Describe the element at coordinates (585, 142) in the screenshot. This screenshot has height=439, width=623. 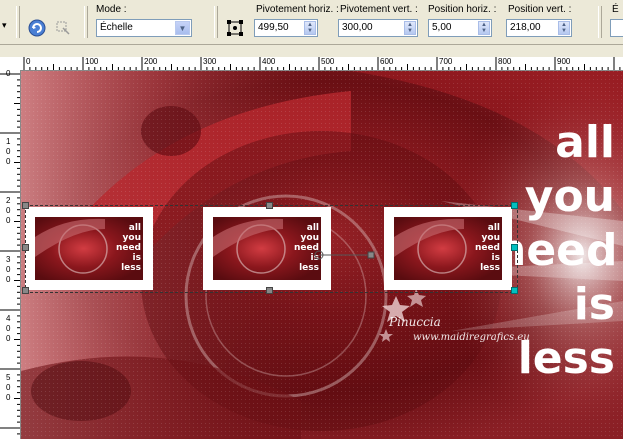
I see `text-all: all` at that location.